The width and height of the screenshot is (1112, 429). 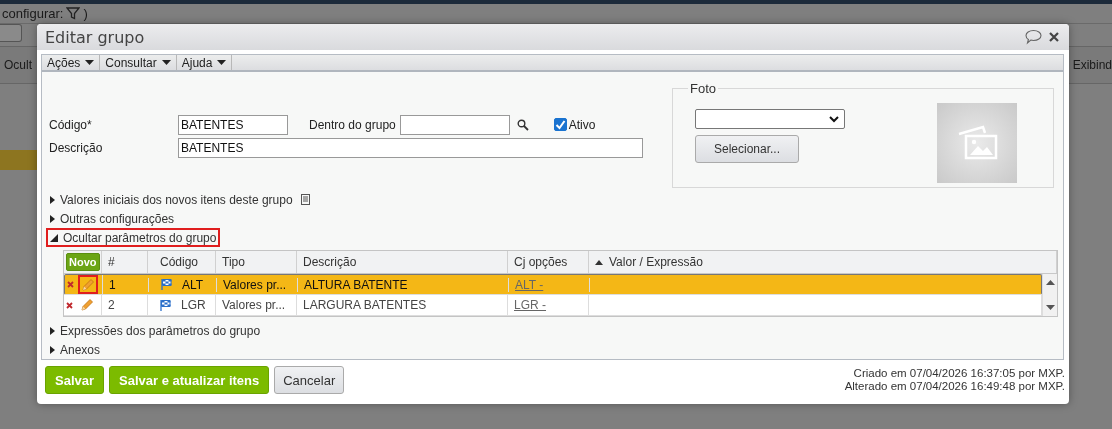 What do you see at coordinates (182, 262) in the screenshot?
I see `column-header: Código` at bounding box center [182, 262].